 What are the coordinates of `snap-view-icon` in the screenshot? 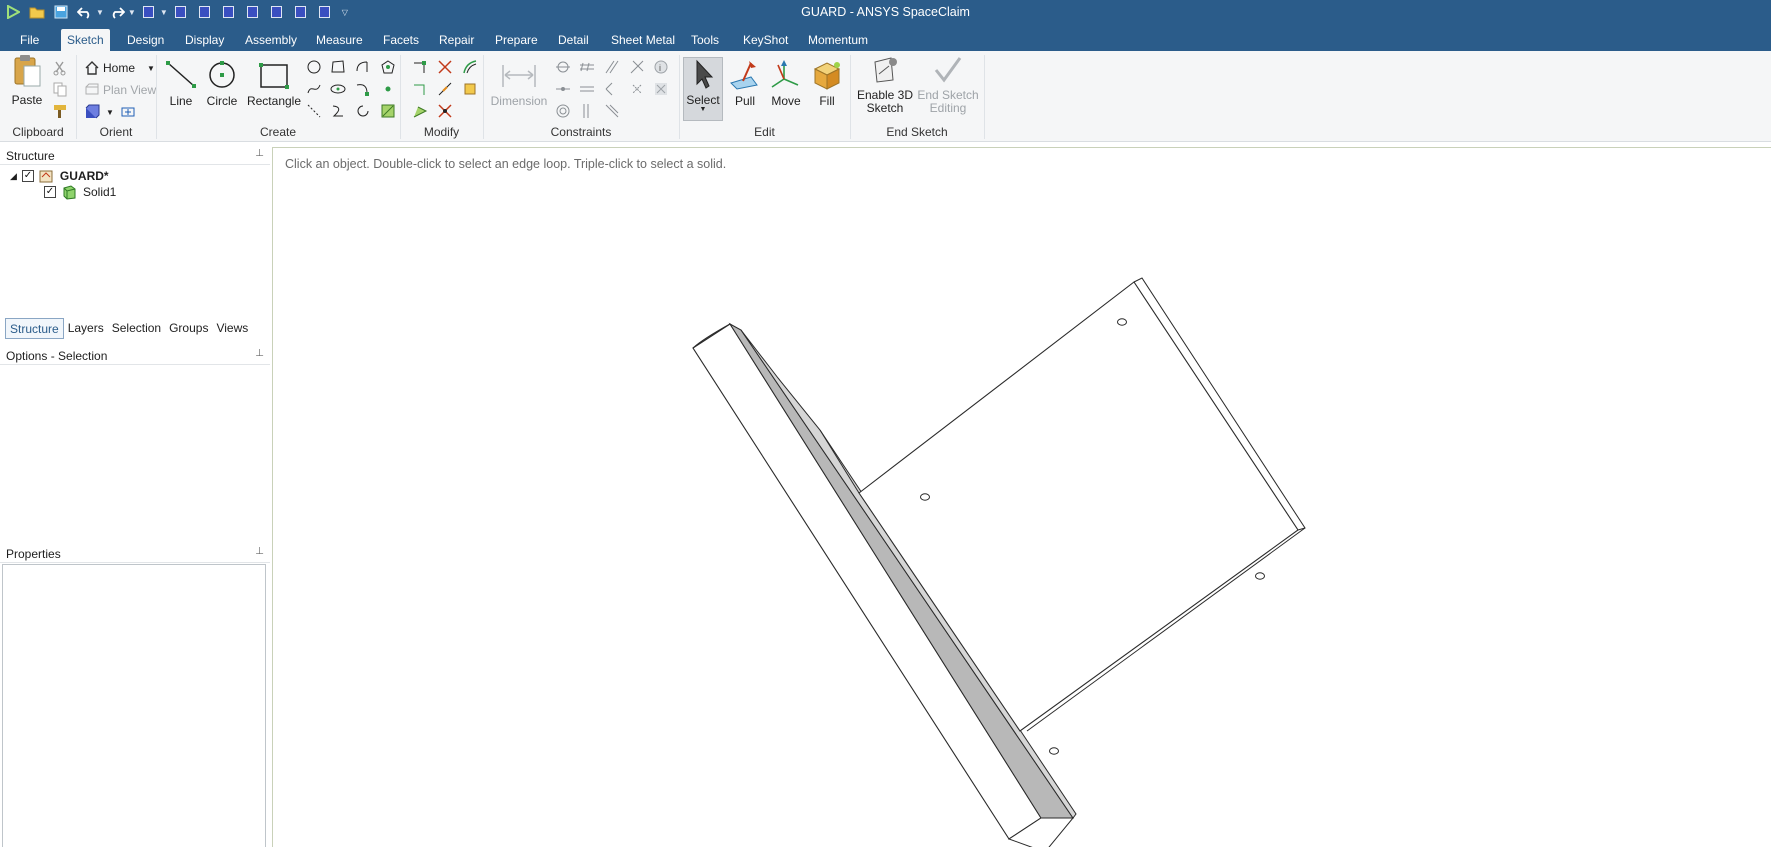 It's located at (129, 112).